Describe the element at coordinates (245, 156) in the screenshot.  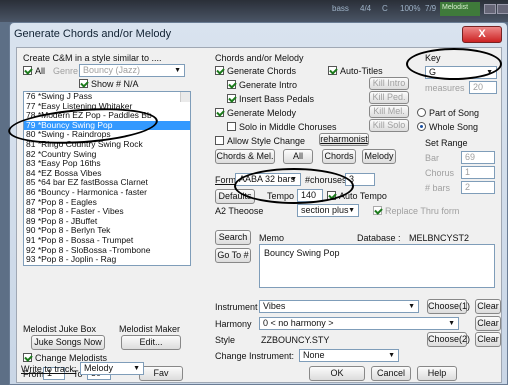
I see `chords-mel-button: Chords & Mel.` at that location.